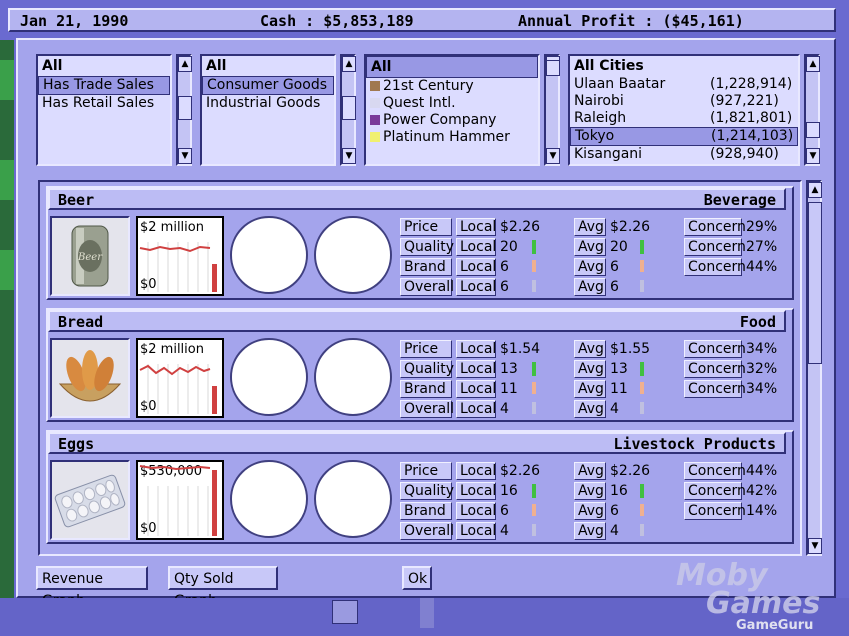 The image size is (849, 636). What do you see at coordinates (812, 110) in the screenshot?
I see `city-scrollbar: ▲ ▼` at bounding box center [812, 110].